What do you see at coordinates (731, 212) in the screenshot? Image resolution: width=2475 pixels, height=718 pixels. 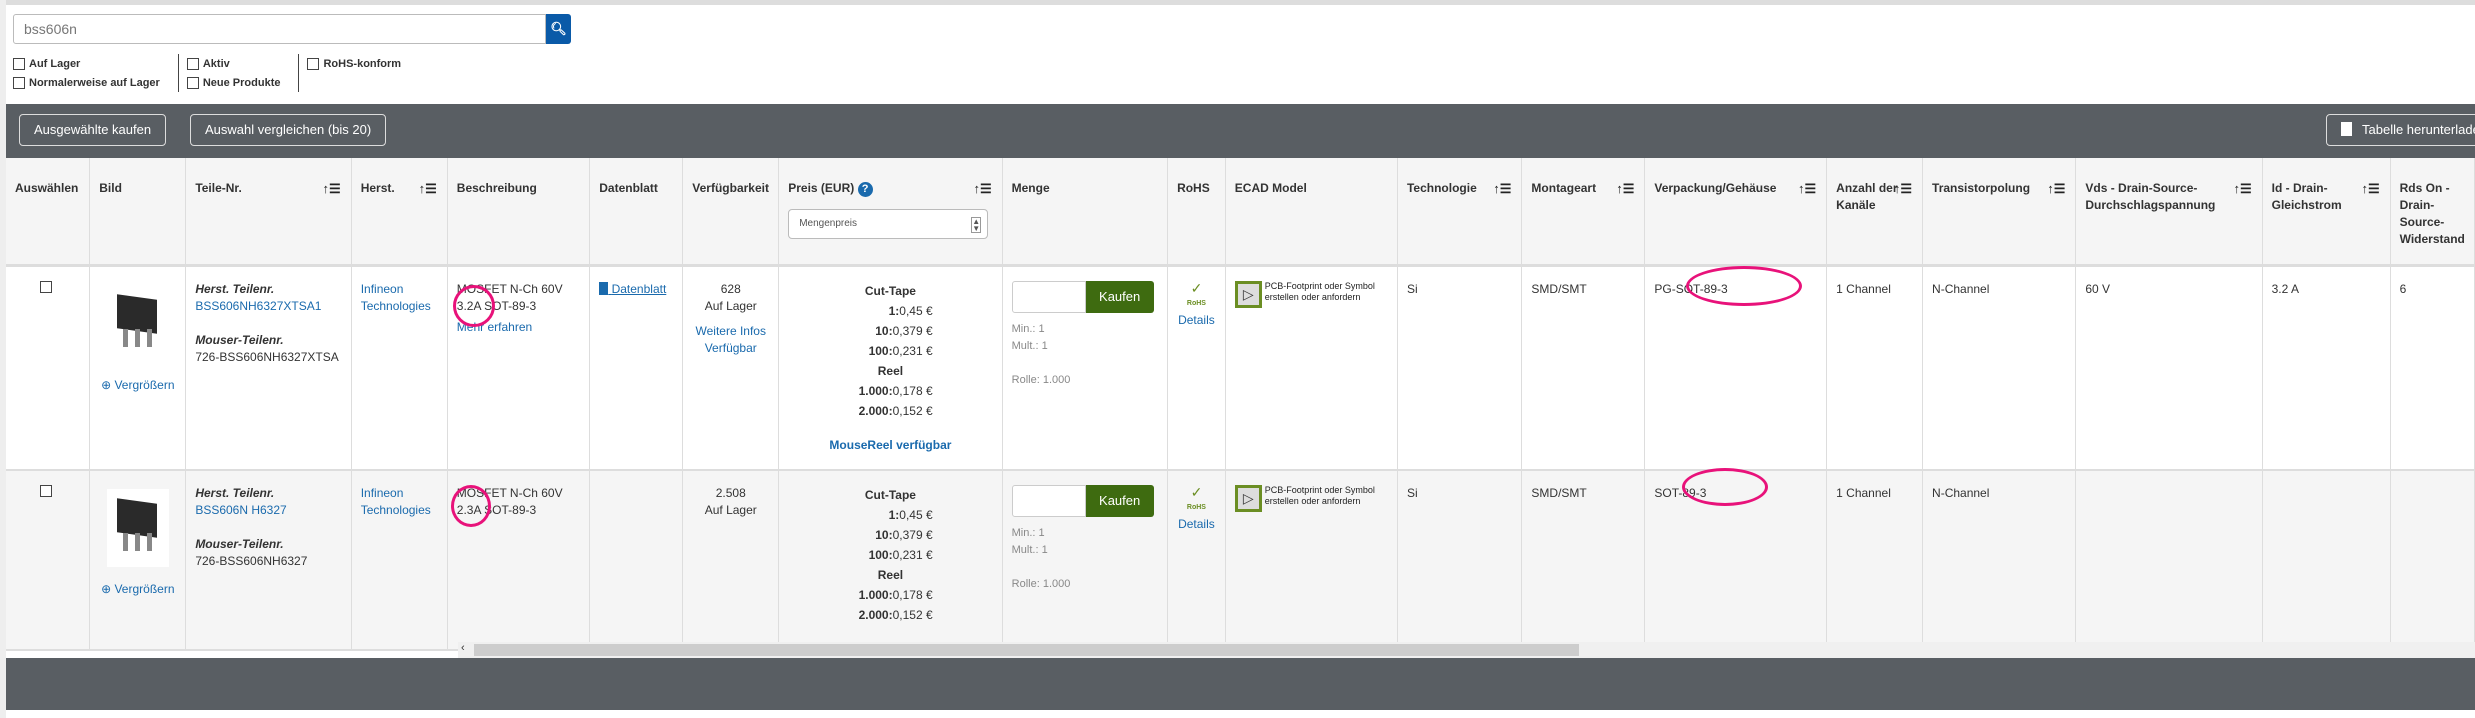 I see `column-header: Verfügbarkeit` at bounding box center [731, 212].